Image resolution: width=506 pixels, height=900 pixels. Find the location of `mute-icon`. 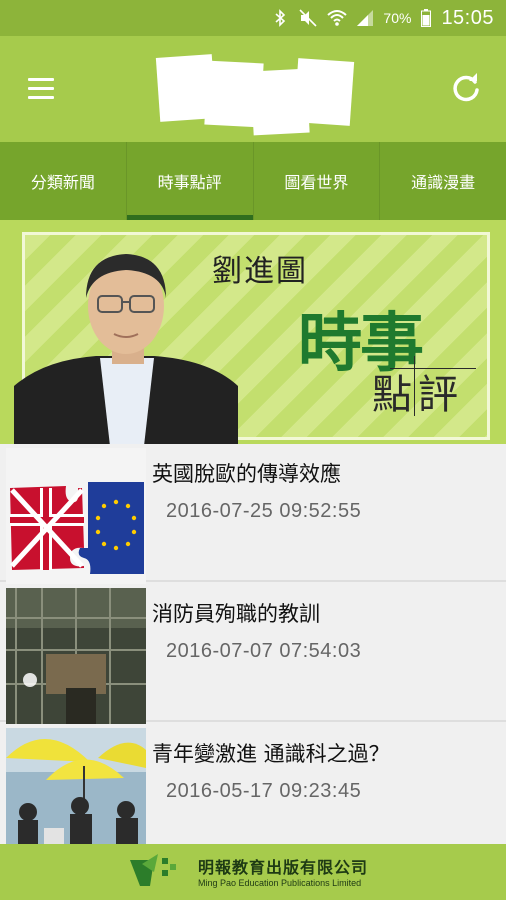

mute-icon is located at coordinates (308, 18).